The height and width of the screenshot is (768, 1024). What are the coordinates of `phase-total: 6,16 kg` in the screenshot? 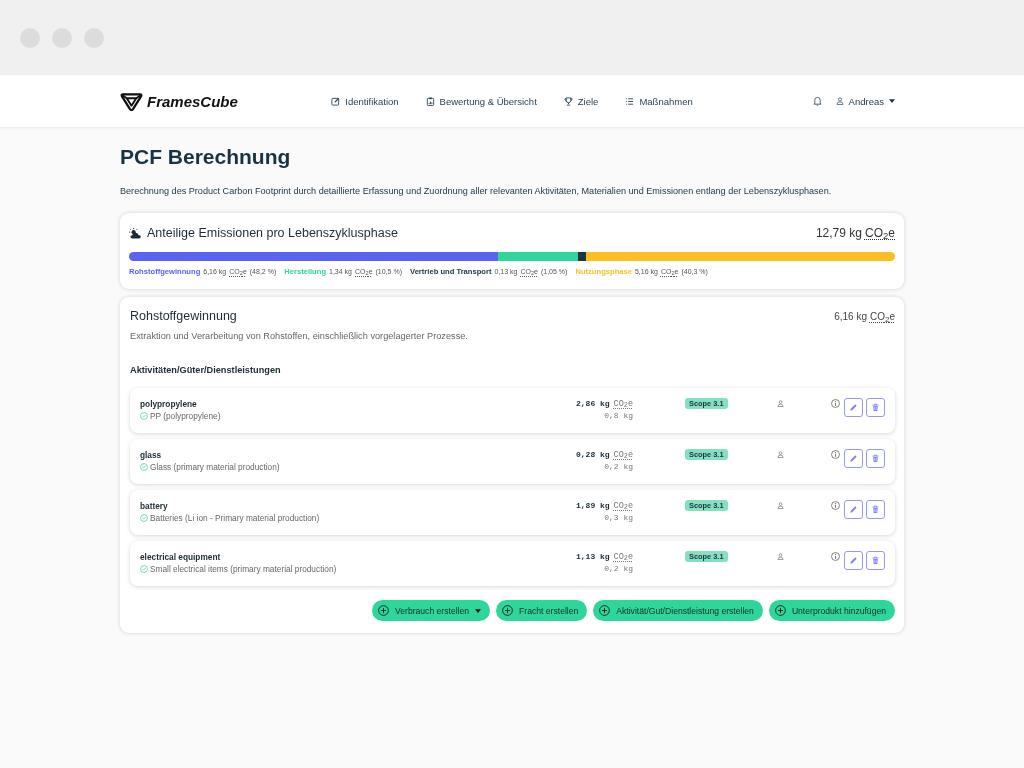 It's located at (850, 316).